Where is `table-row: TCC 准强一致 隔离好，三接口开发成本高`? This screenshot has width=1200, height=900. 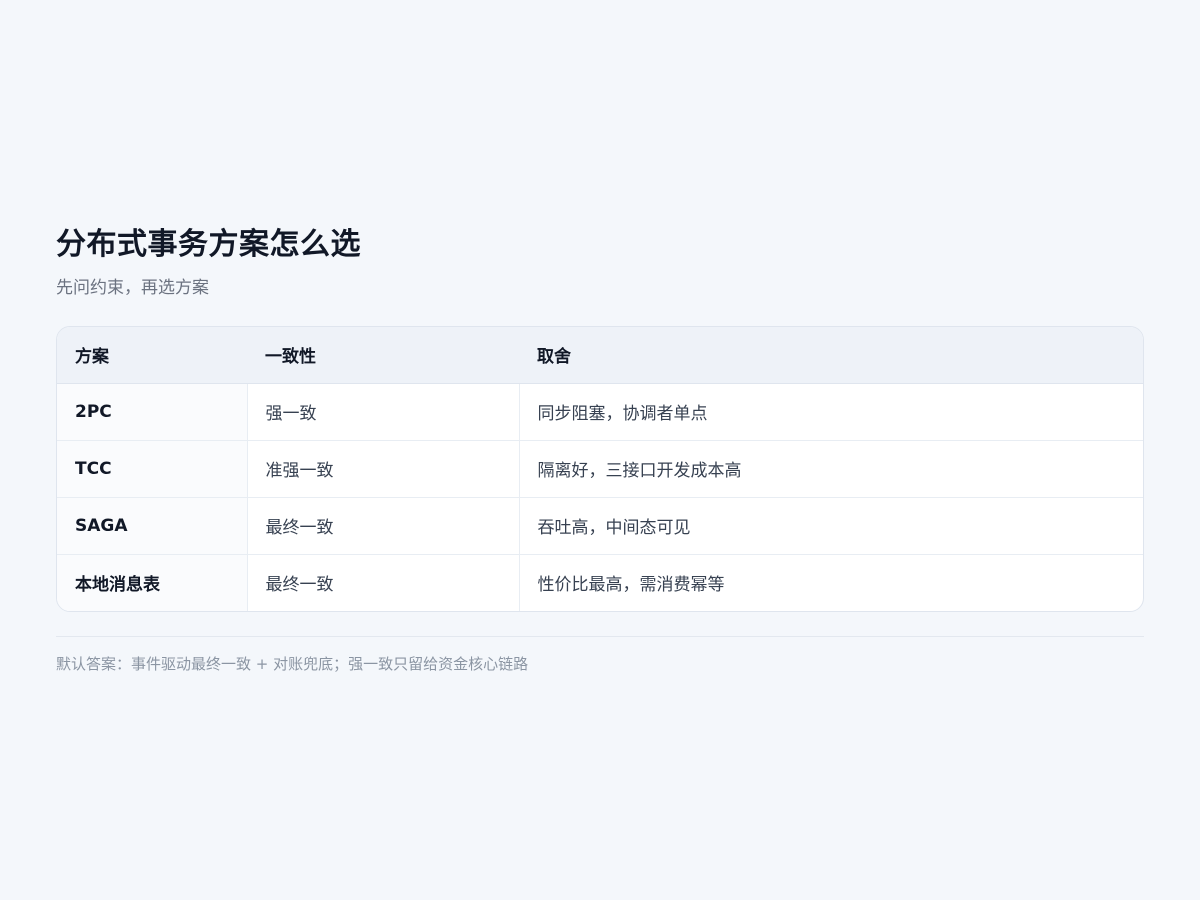
table-row: TCC 准强一致 隔离好，三接口开发成本高 is located at coordinates (600, 469).